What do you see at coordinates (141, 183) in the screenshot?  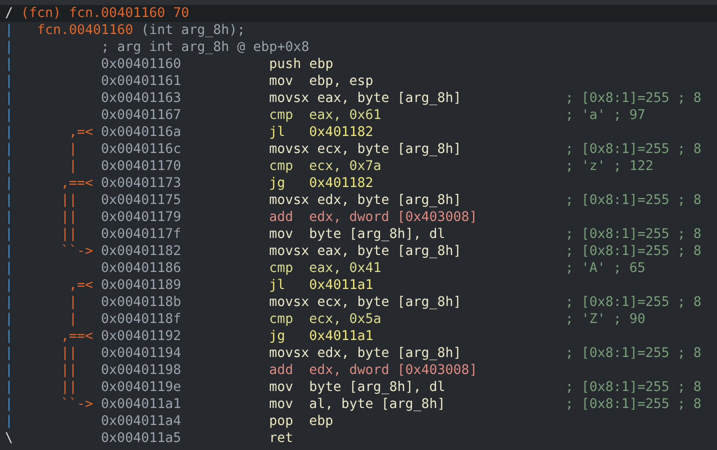 I see `instruction-address: 0x00401173` at bounding box center [141, 183].